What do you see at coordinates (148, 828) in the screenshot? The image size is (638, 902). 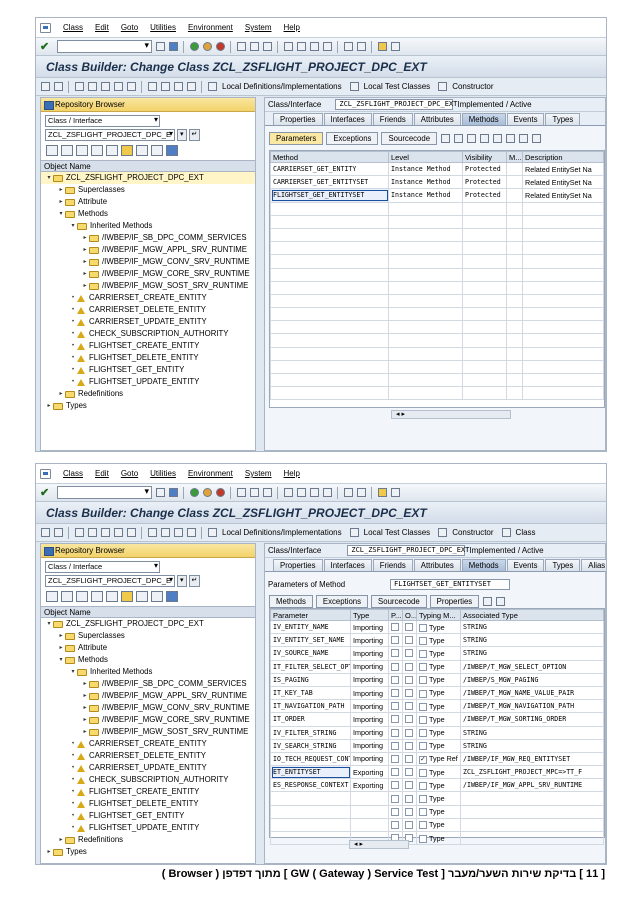 I see `tree-node: • FLIGHTSET_UPDATE_ENTITY` at bounding box center [148, 828].